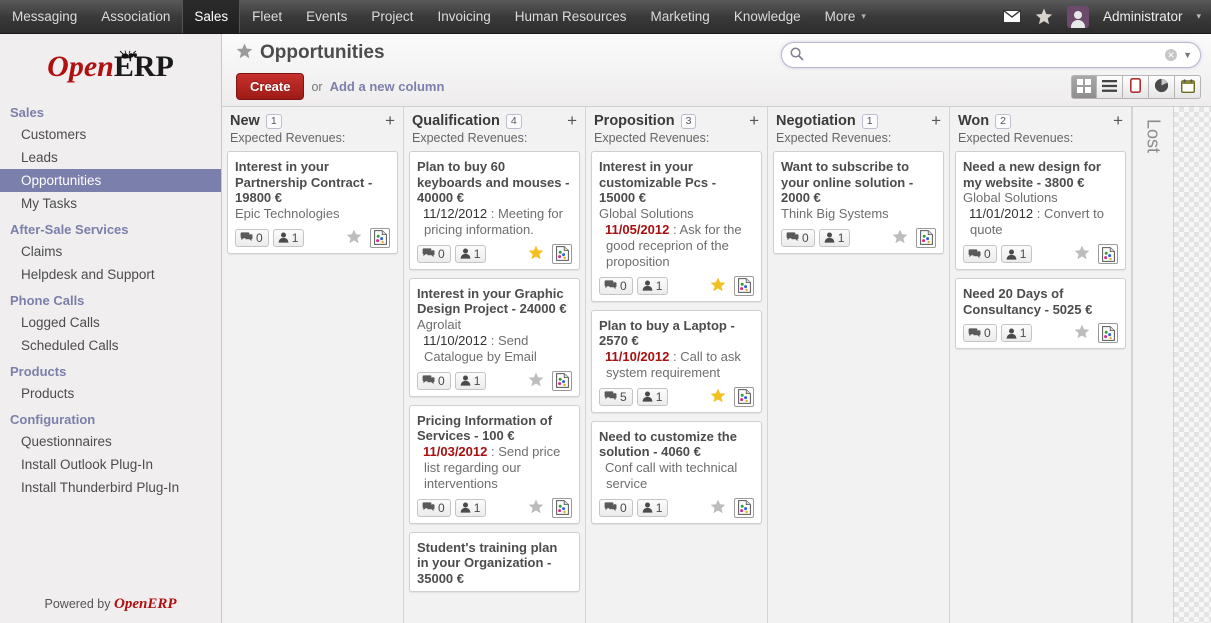  I want to click on kanban-column-title: Proposition, so click(634, 121).